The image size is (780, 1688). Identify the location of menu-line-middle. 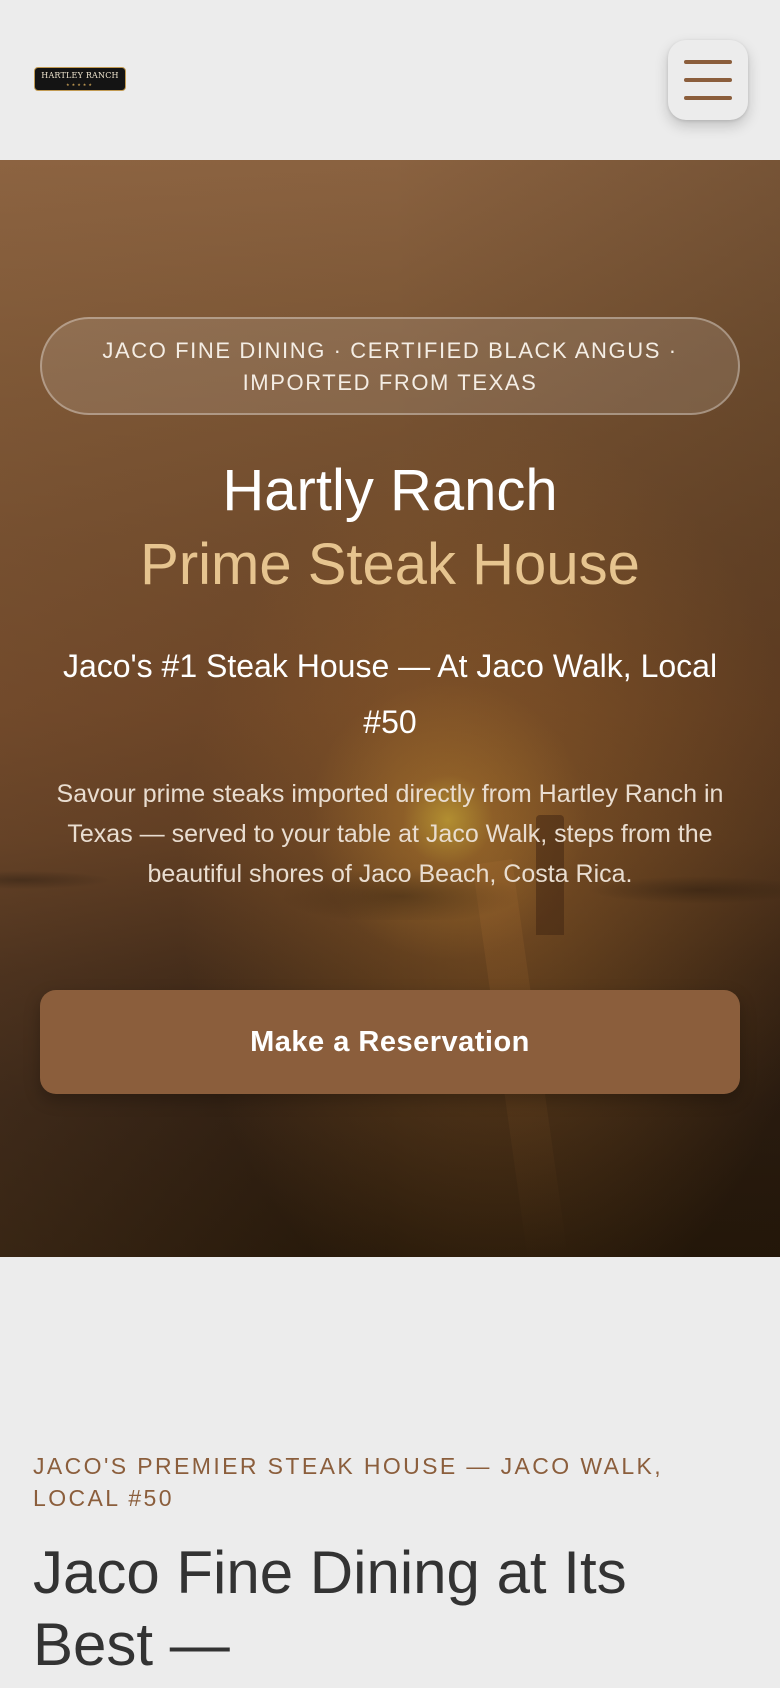
(708, 80).